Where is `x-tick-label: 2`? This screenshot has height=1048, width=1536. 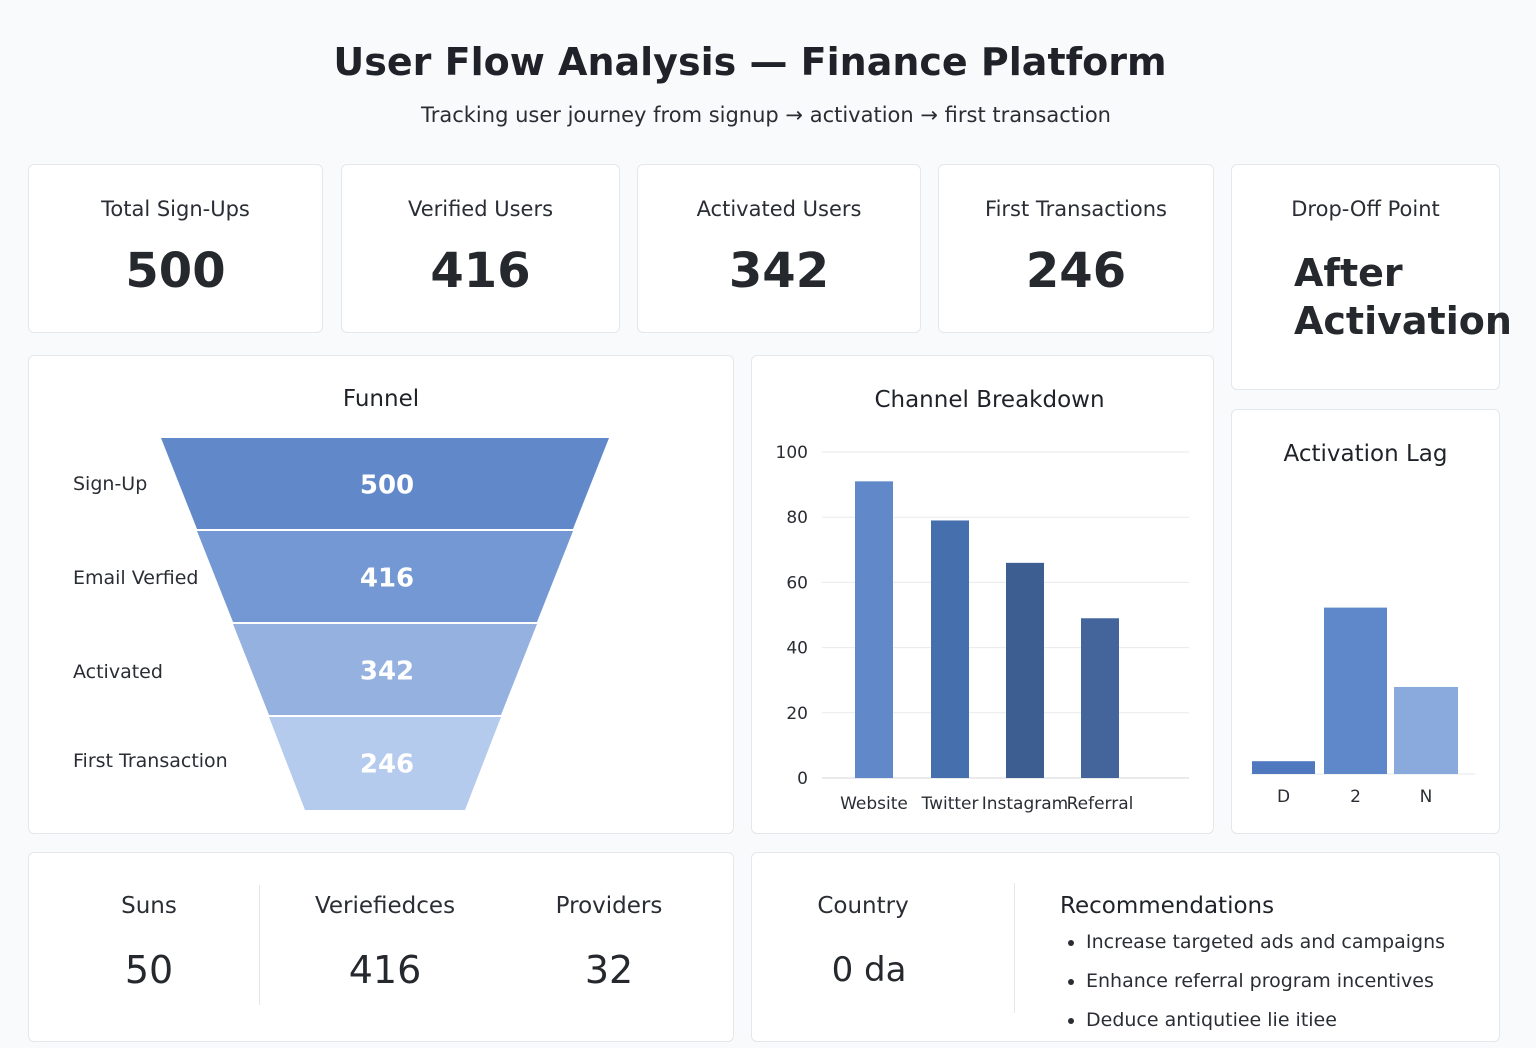
x-tick-label: 2 is located at coordinates (1355, 797).